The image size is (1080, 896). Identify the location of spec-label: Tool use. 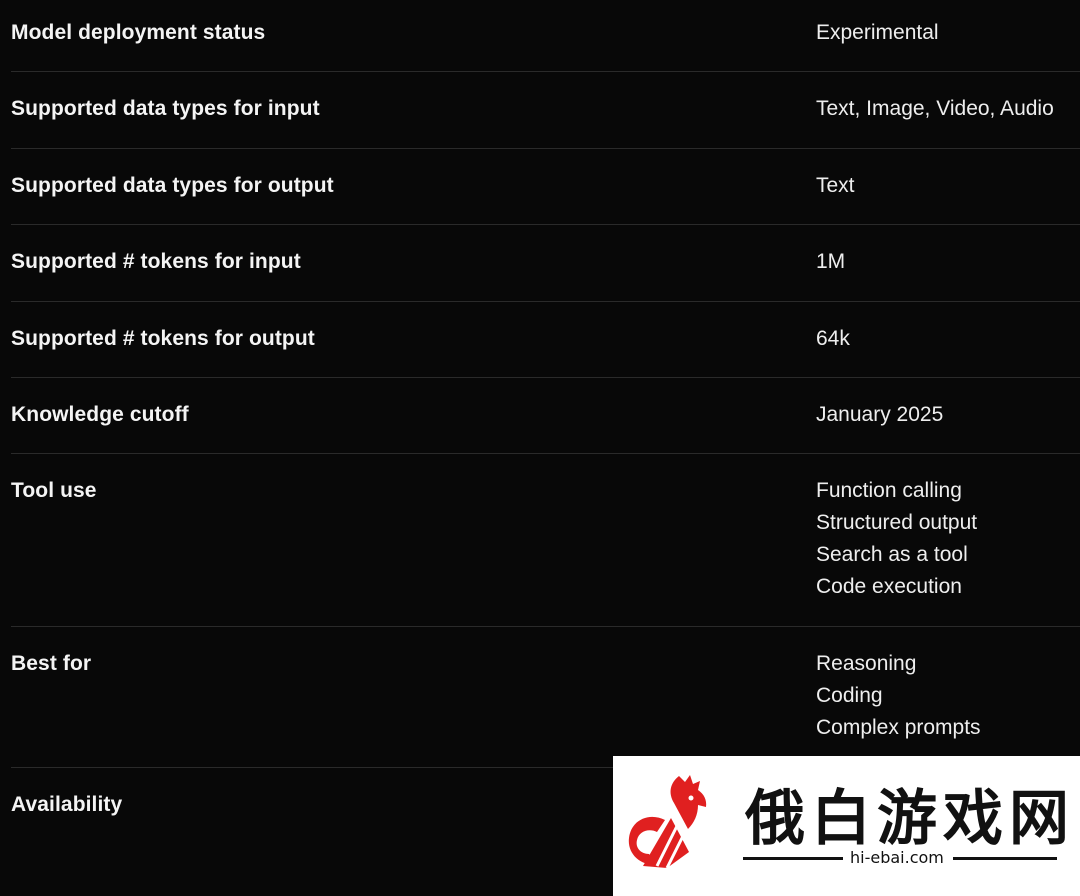
(54, 490).